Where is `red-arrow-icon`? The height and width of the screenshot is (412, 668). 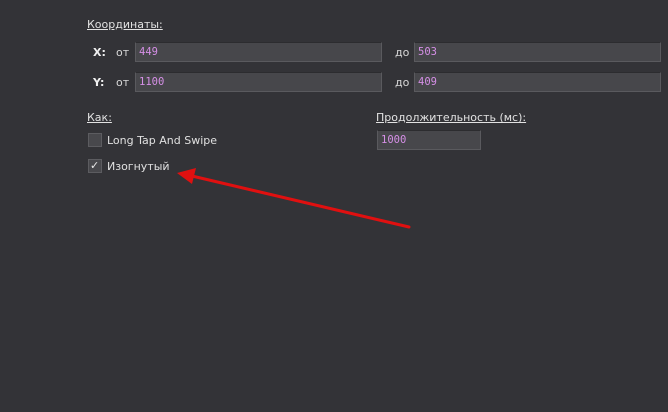
red-arrow-icon is located at coordinates (294, 198).